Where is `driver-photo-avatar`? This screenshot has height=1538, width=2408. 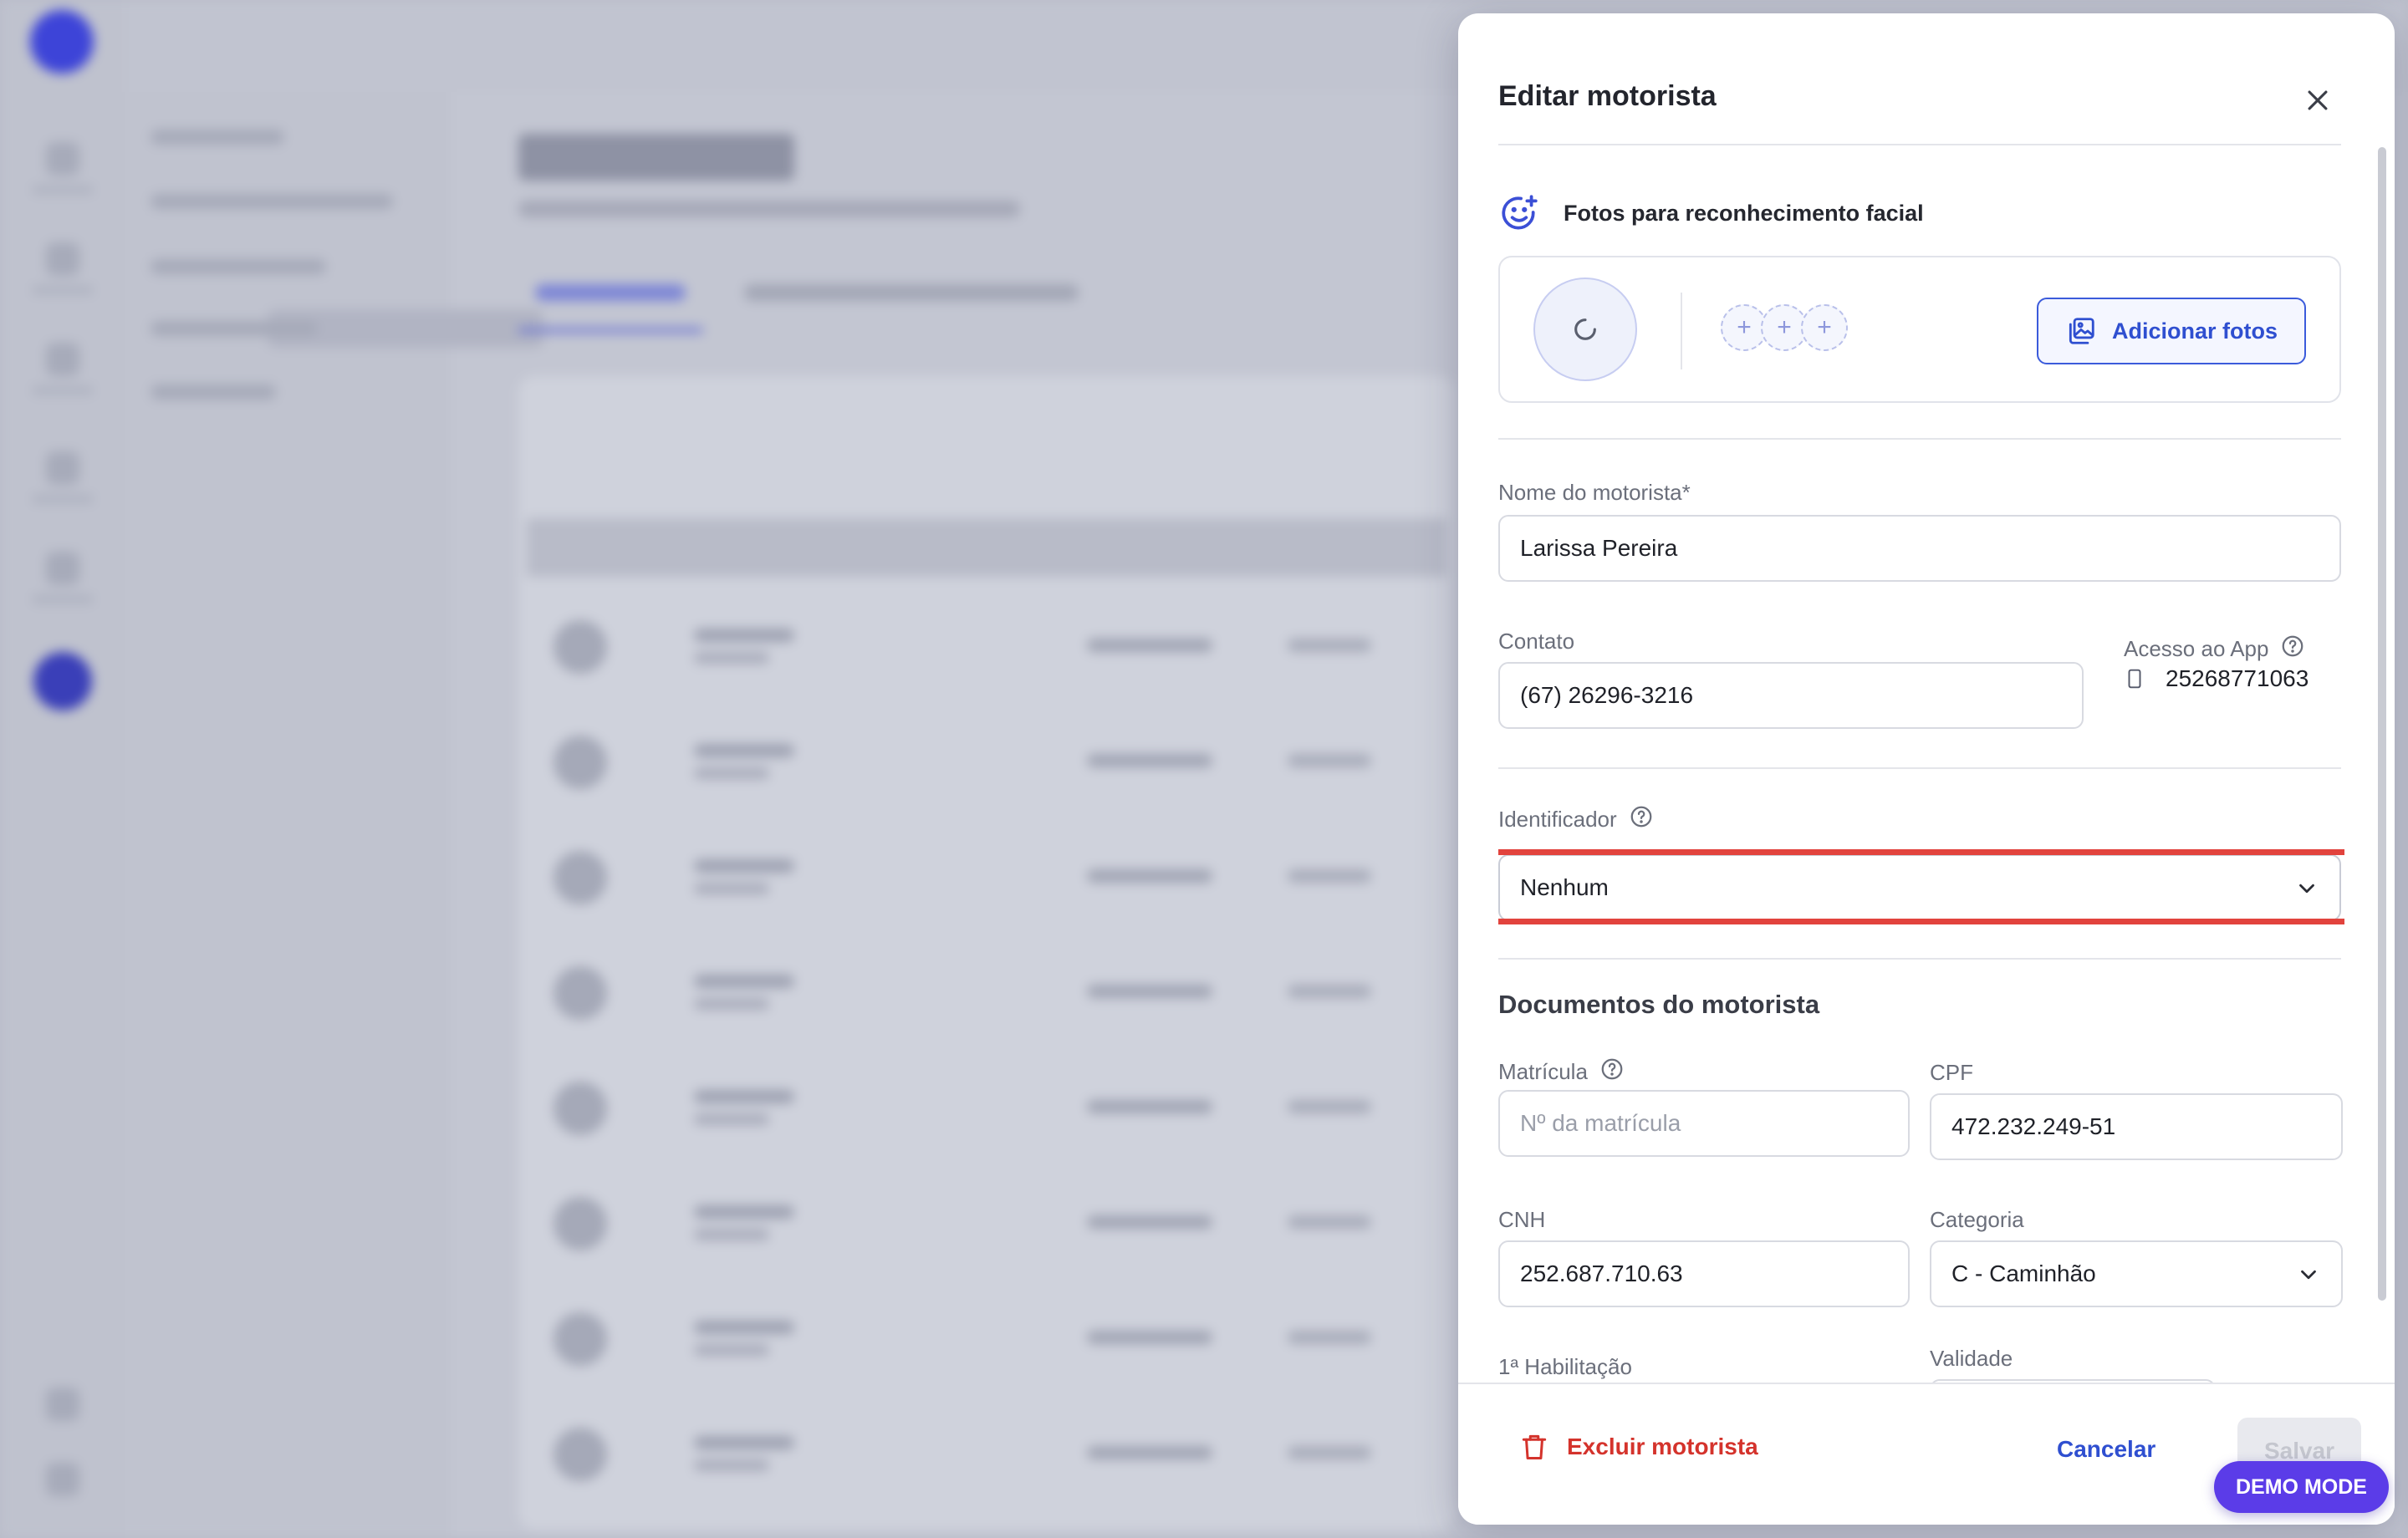
driver-photo-avatar is located at coordinates (1585, 330).